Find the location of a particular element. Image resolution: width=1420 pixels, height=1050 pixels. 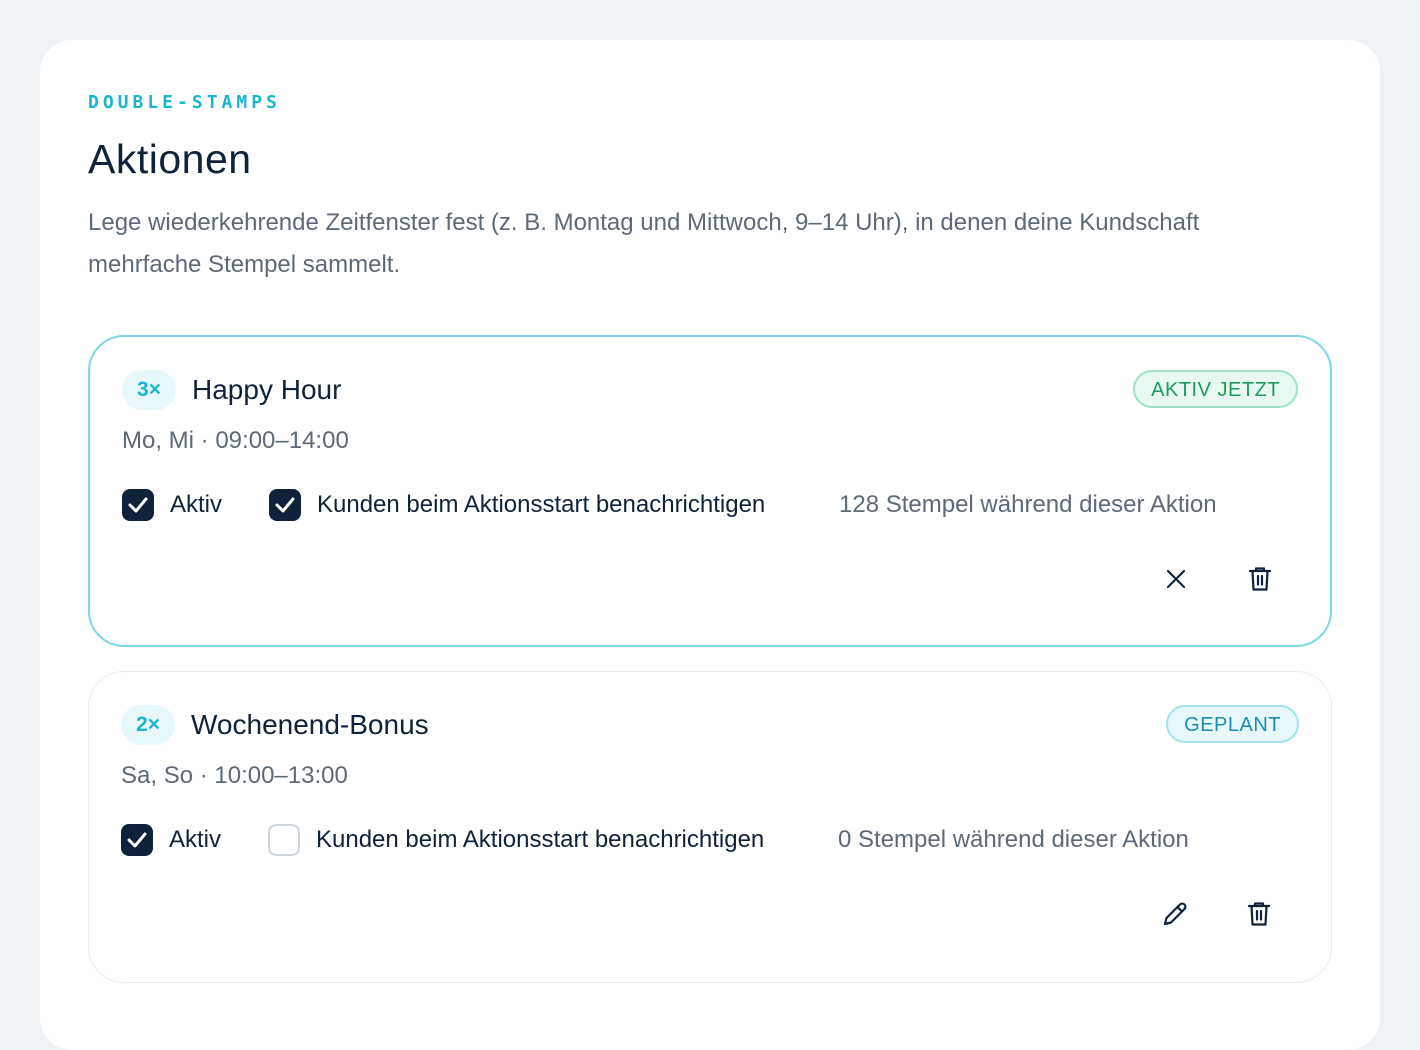

edit-button is located at coordinates (1175, 914).